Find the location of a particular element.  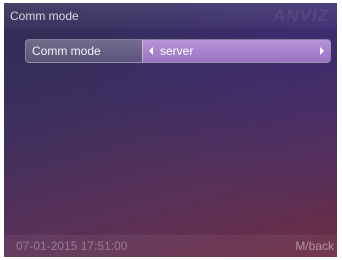

title-bar: Comm mode ANVIZ is located at coordinates (170, 16).